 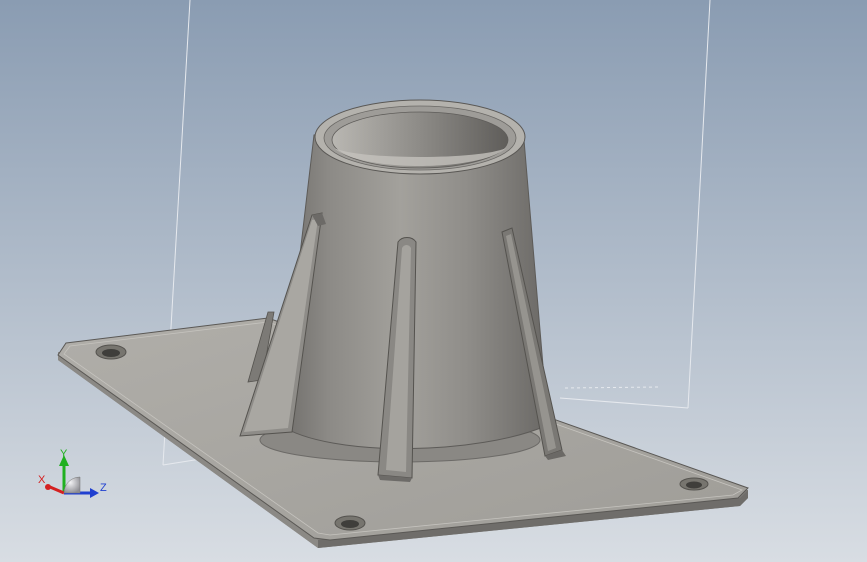 What do you see at coordinates (64, 454) in the screenshot?
I see `triad-y-label: Y` at bounding box center [64, 454].